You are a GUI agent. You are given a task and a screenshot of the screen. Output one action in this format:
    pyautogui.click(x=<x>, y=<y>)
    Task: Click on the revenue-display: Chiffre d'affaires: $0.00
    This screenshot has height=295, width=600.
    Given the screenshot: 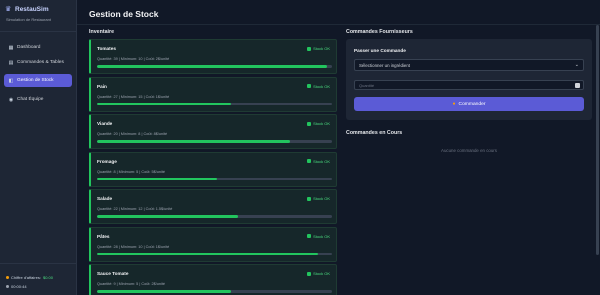 What is the action you would take?
    pyautogui.click(x=29, y=277)
    